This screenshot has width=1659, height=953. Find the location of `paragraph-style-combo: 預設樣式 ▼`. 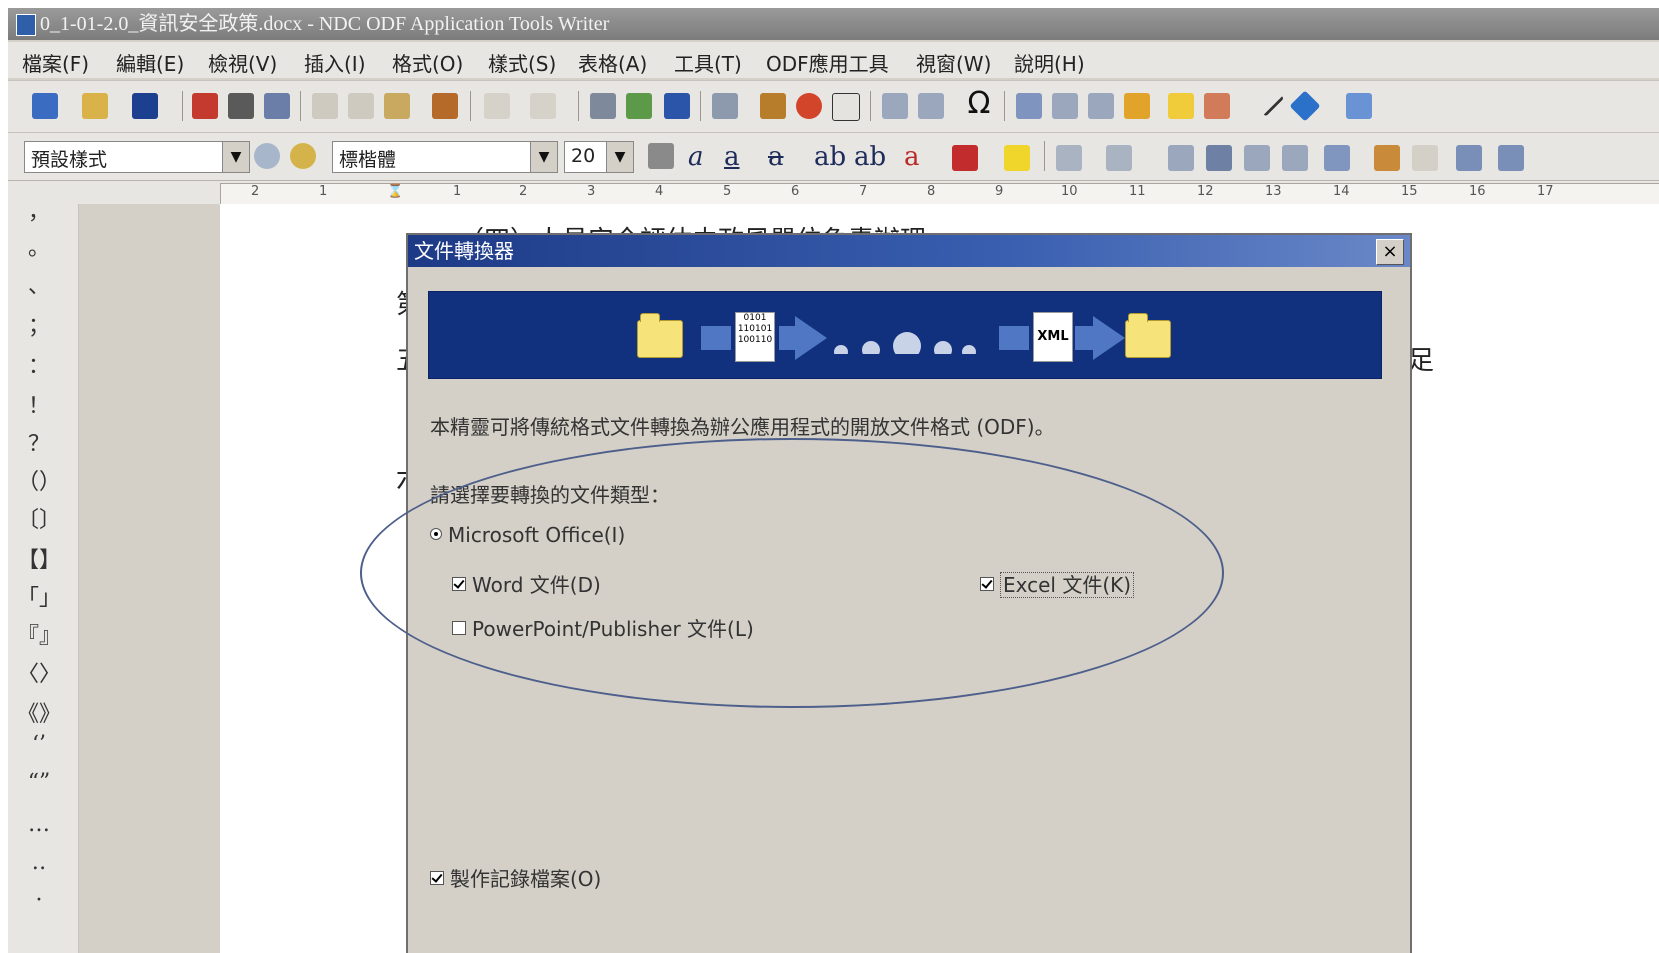

paragraph-style-combo: 預設樣式 ▼ is located at coordinates (137, 157).